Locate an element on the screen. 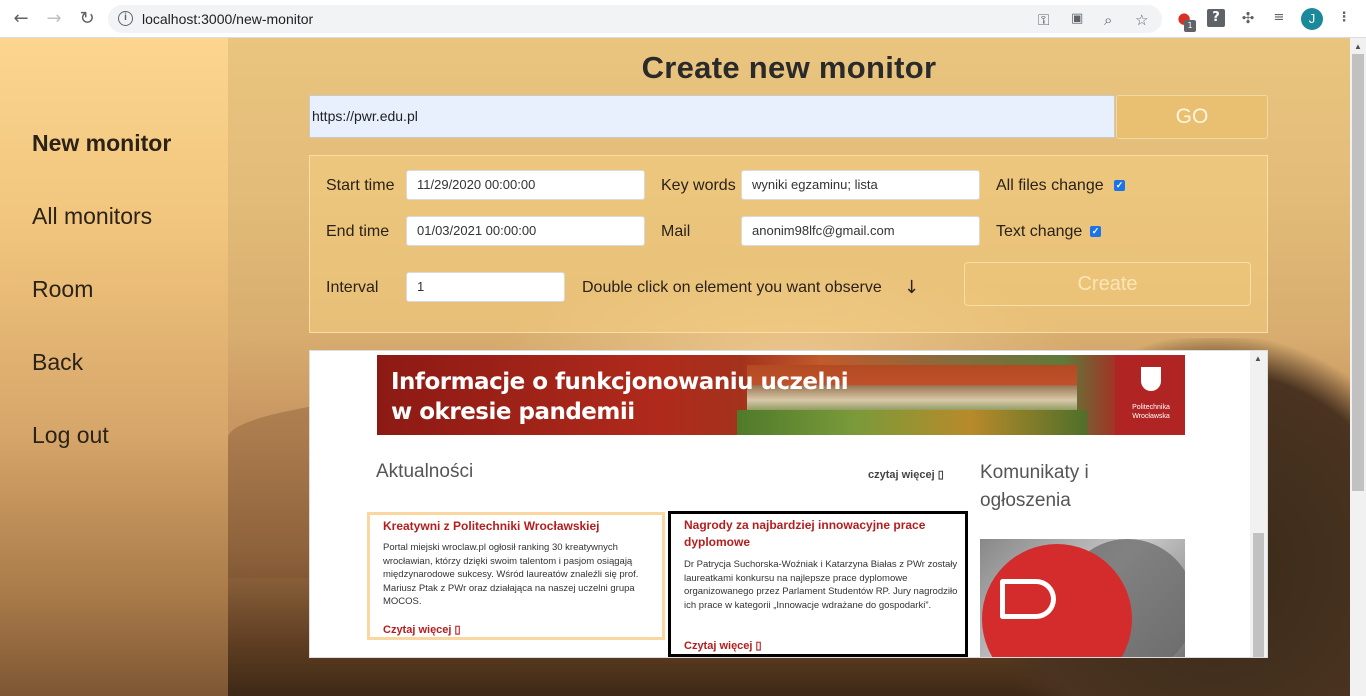 This screenshot has height=696, width=1366. forward-icon: → is located at coordinates (54, 19).